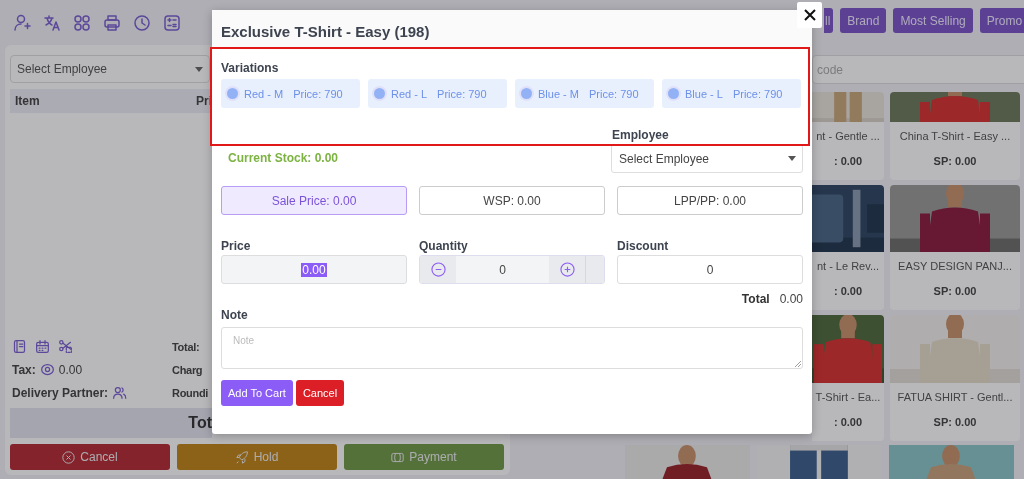 The image size is (1024, 479). What do you see at coordinates (710, 269) in the screenshot?
I see `discount-field: 0` at bounding box center [710, 269].